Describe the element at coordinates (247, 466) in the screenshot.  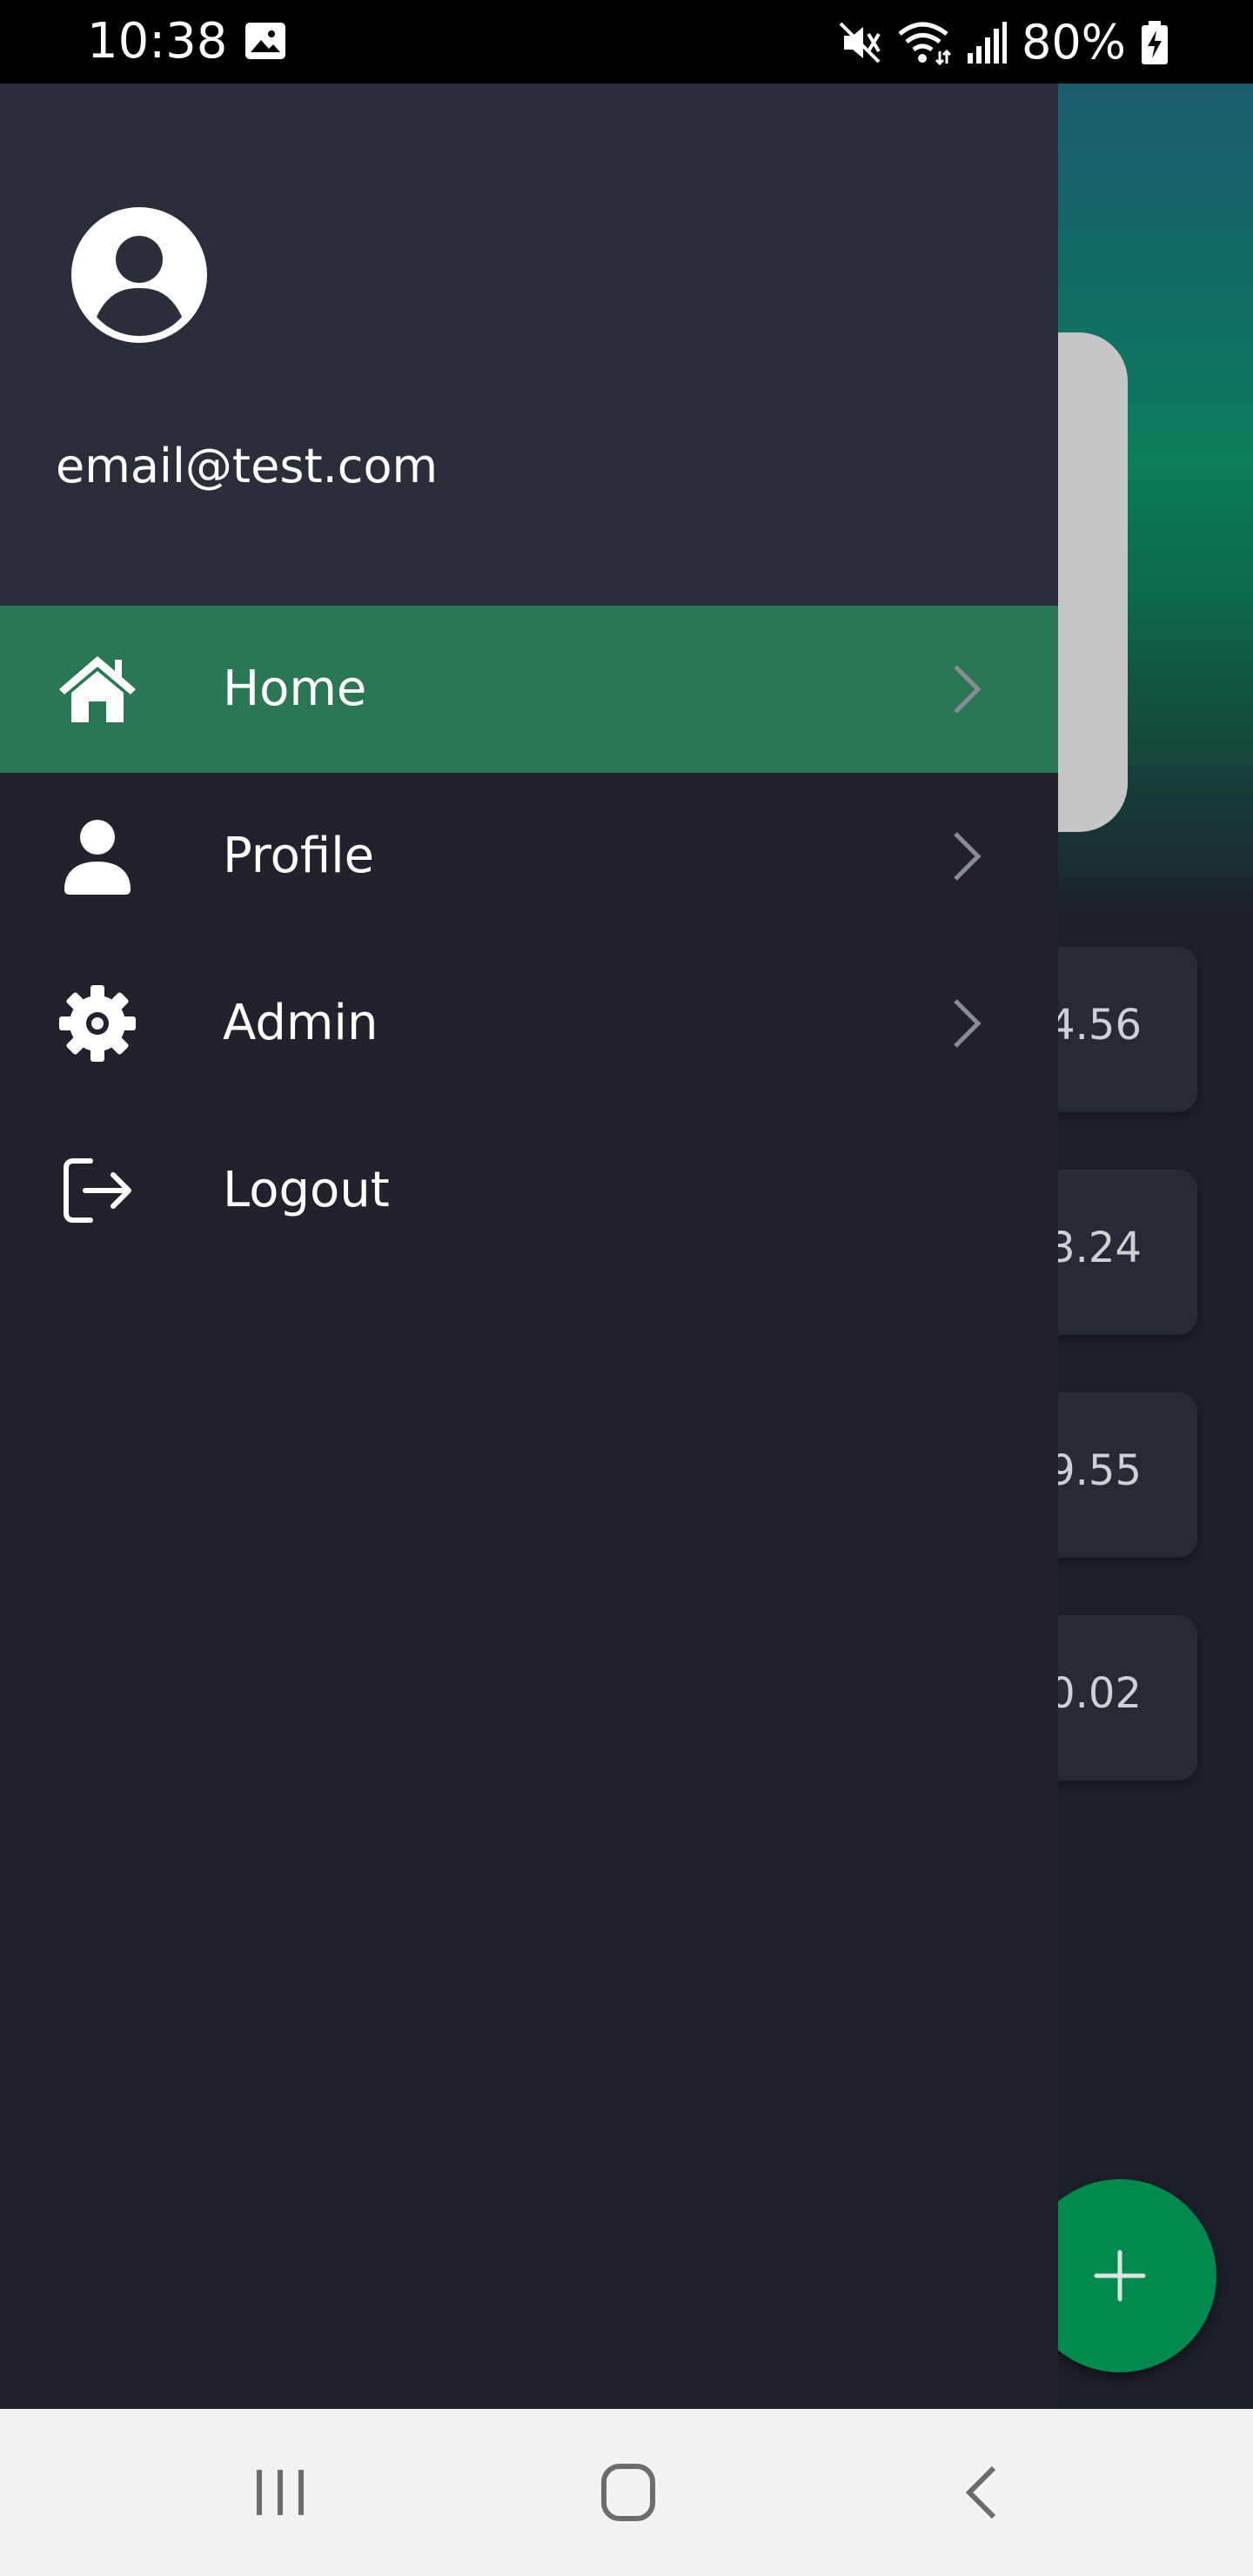
I see `user-email: email@test.com` at that location.